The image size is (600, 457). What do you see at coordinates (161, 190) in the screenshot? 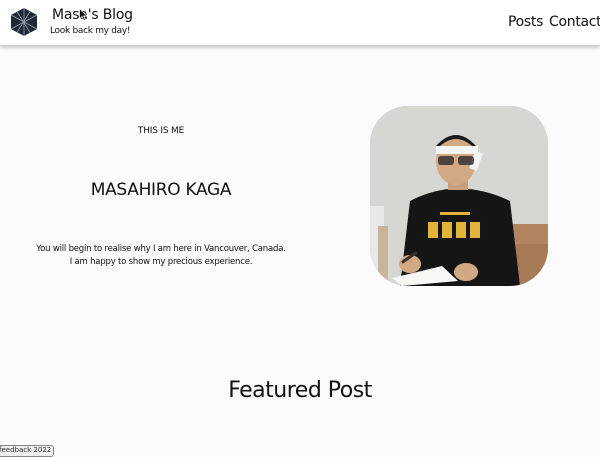
I see `hero-name: MASAHIRO KAGA` at bounding box center [161, 190].